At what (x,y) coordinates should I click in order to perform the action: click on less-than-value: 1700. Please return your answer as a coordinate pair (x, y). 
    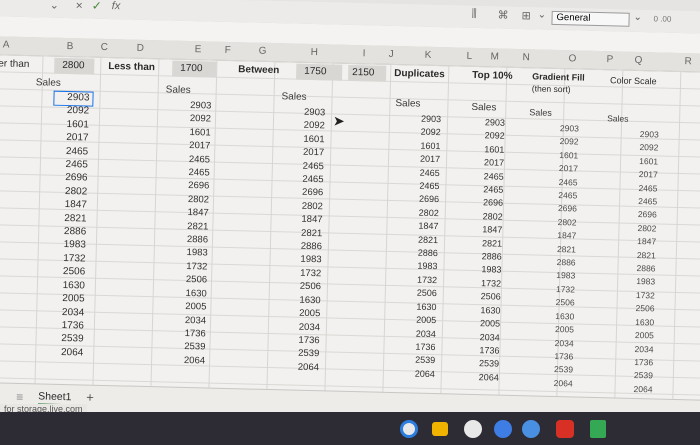
    Looking at the image, I should click on (191, 69).